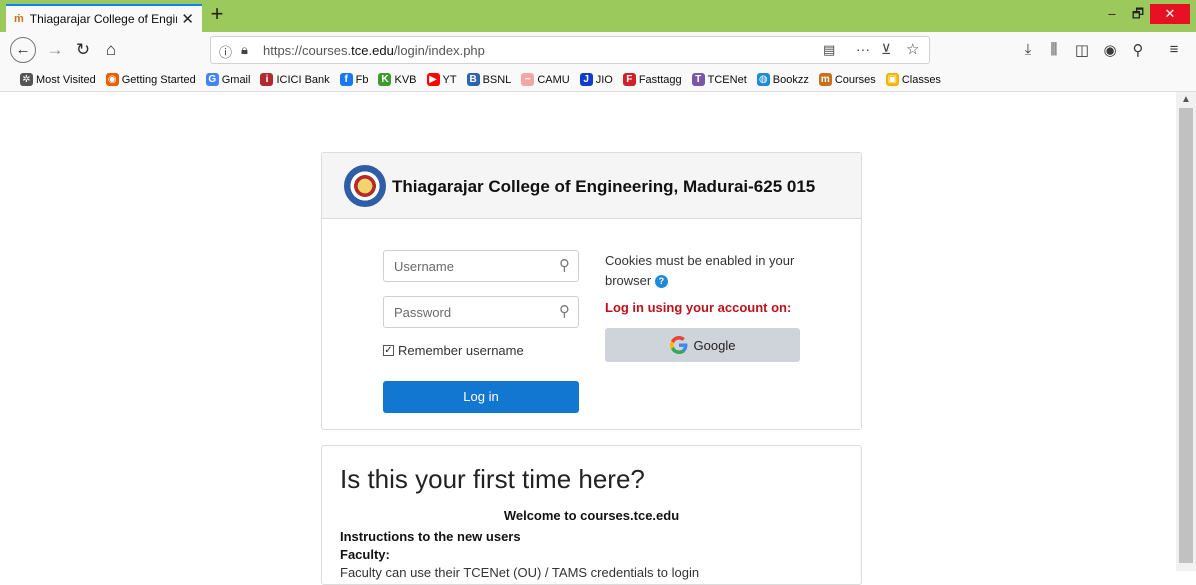 The height and width of the screenshot is (585, 1196). I want to click on reload-button: ↻, so click(83, 50).